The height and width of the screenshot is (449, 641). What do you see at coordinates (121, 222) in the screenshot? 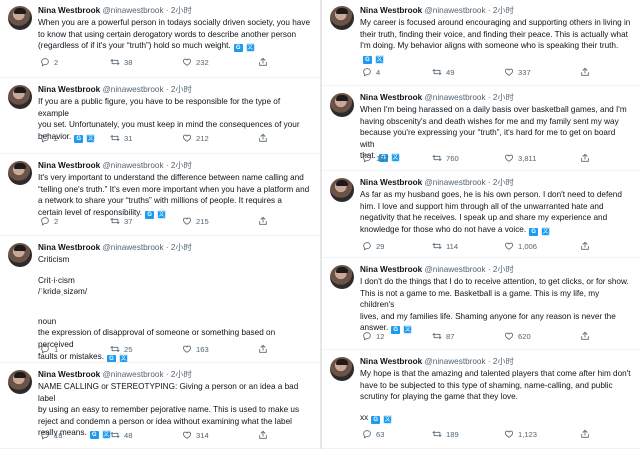
I see `retweet-button: 37` at bounding box center [121, 222].